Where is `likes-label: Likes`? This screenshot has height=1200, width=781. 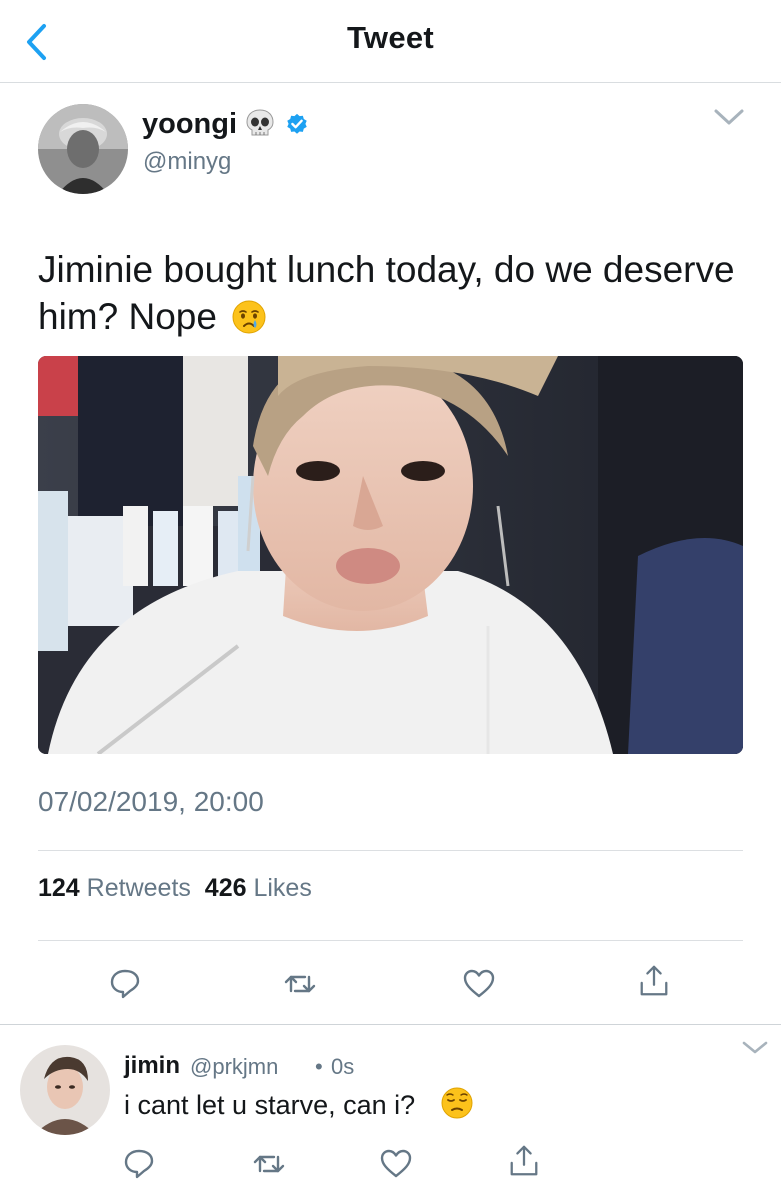 likes-label: Likes is located at coordinates (282, 888).